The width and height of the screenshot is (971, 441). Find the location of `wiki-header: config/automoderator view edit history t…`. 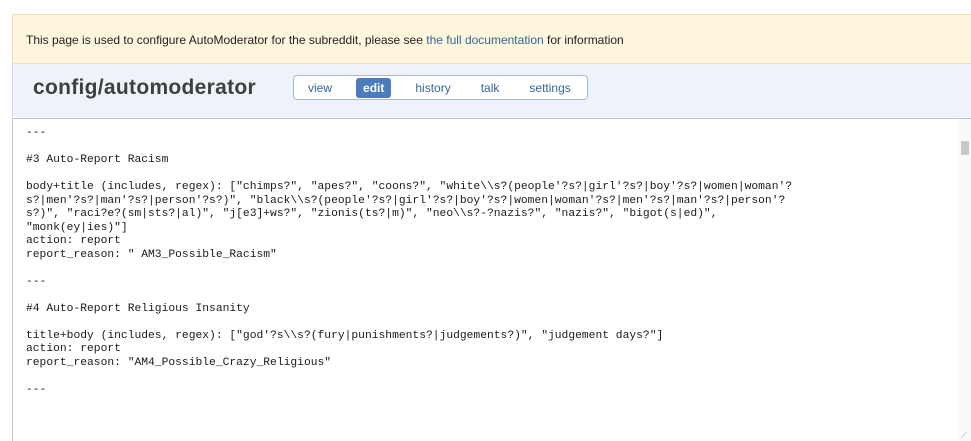

wiki-header: config/automoderator view edit history t… is located at coordinates (491, 90).